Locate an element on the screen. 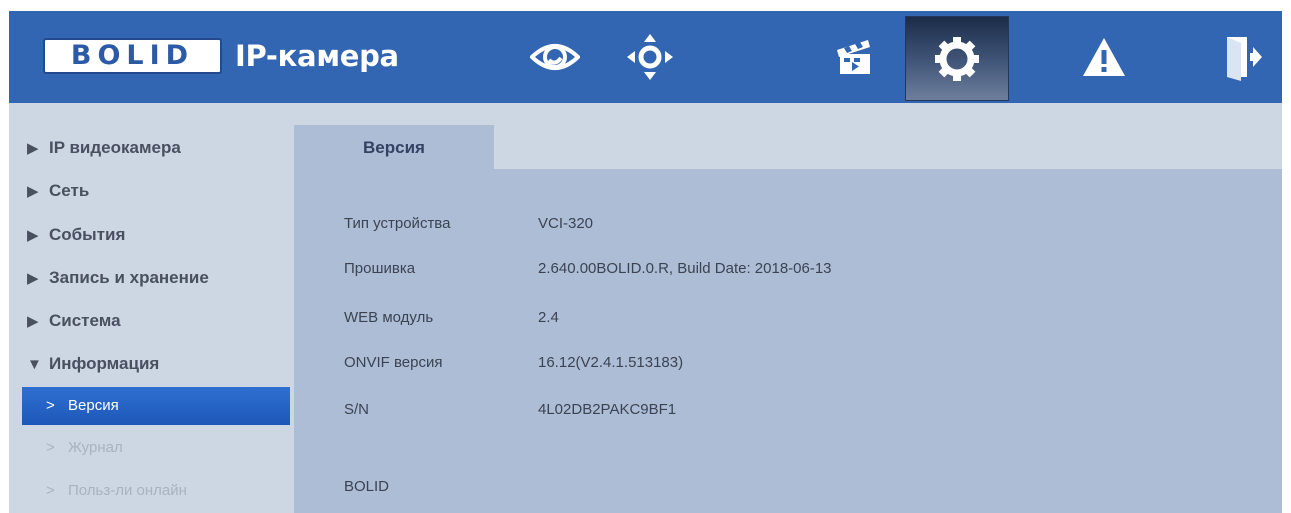 The width and height of the screenshot is (1291, 513). sidebar-item-storage: ▶ Запись и хранение is located at coordinates (118, 278).